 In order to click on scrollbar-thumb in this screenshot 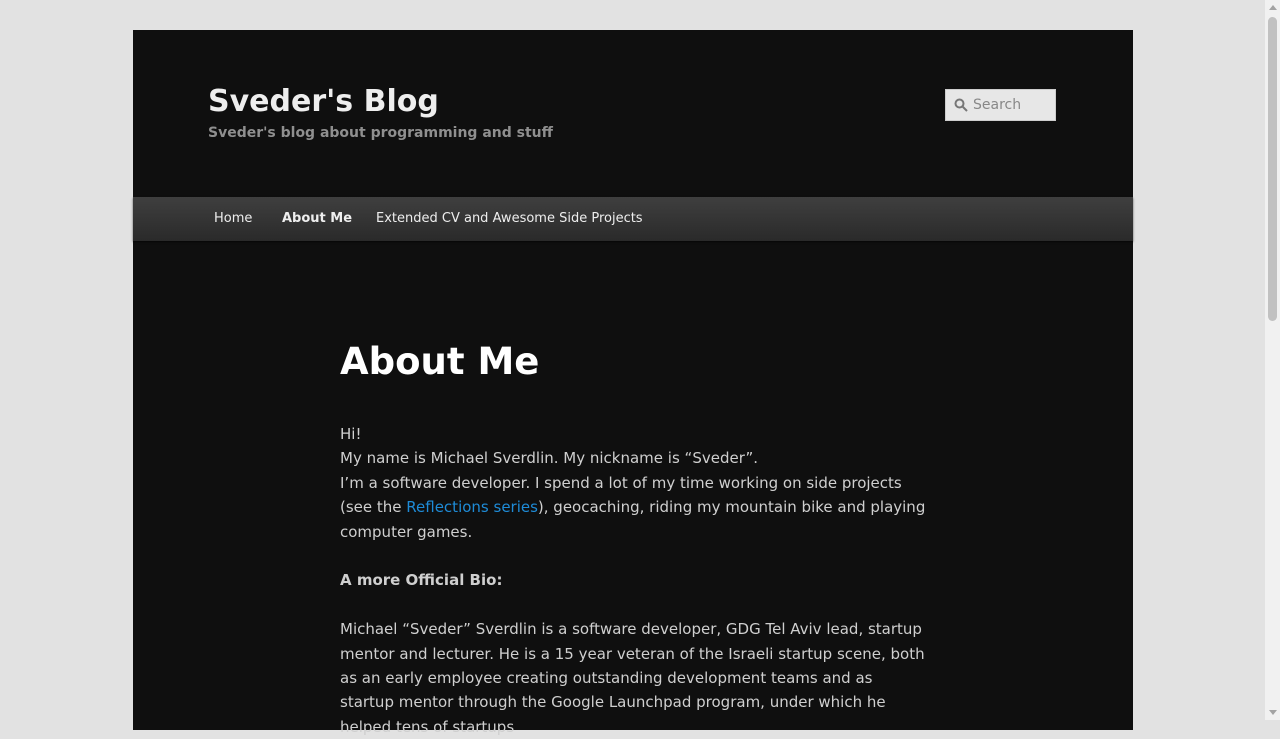, I will do `click(1272, 169)`.